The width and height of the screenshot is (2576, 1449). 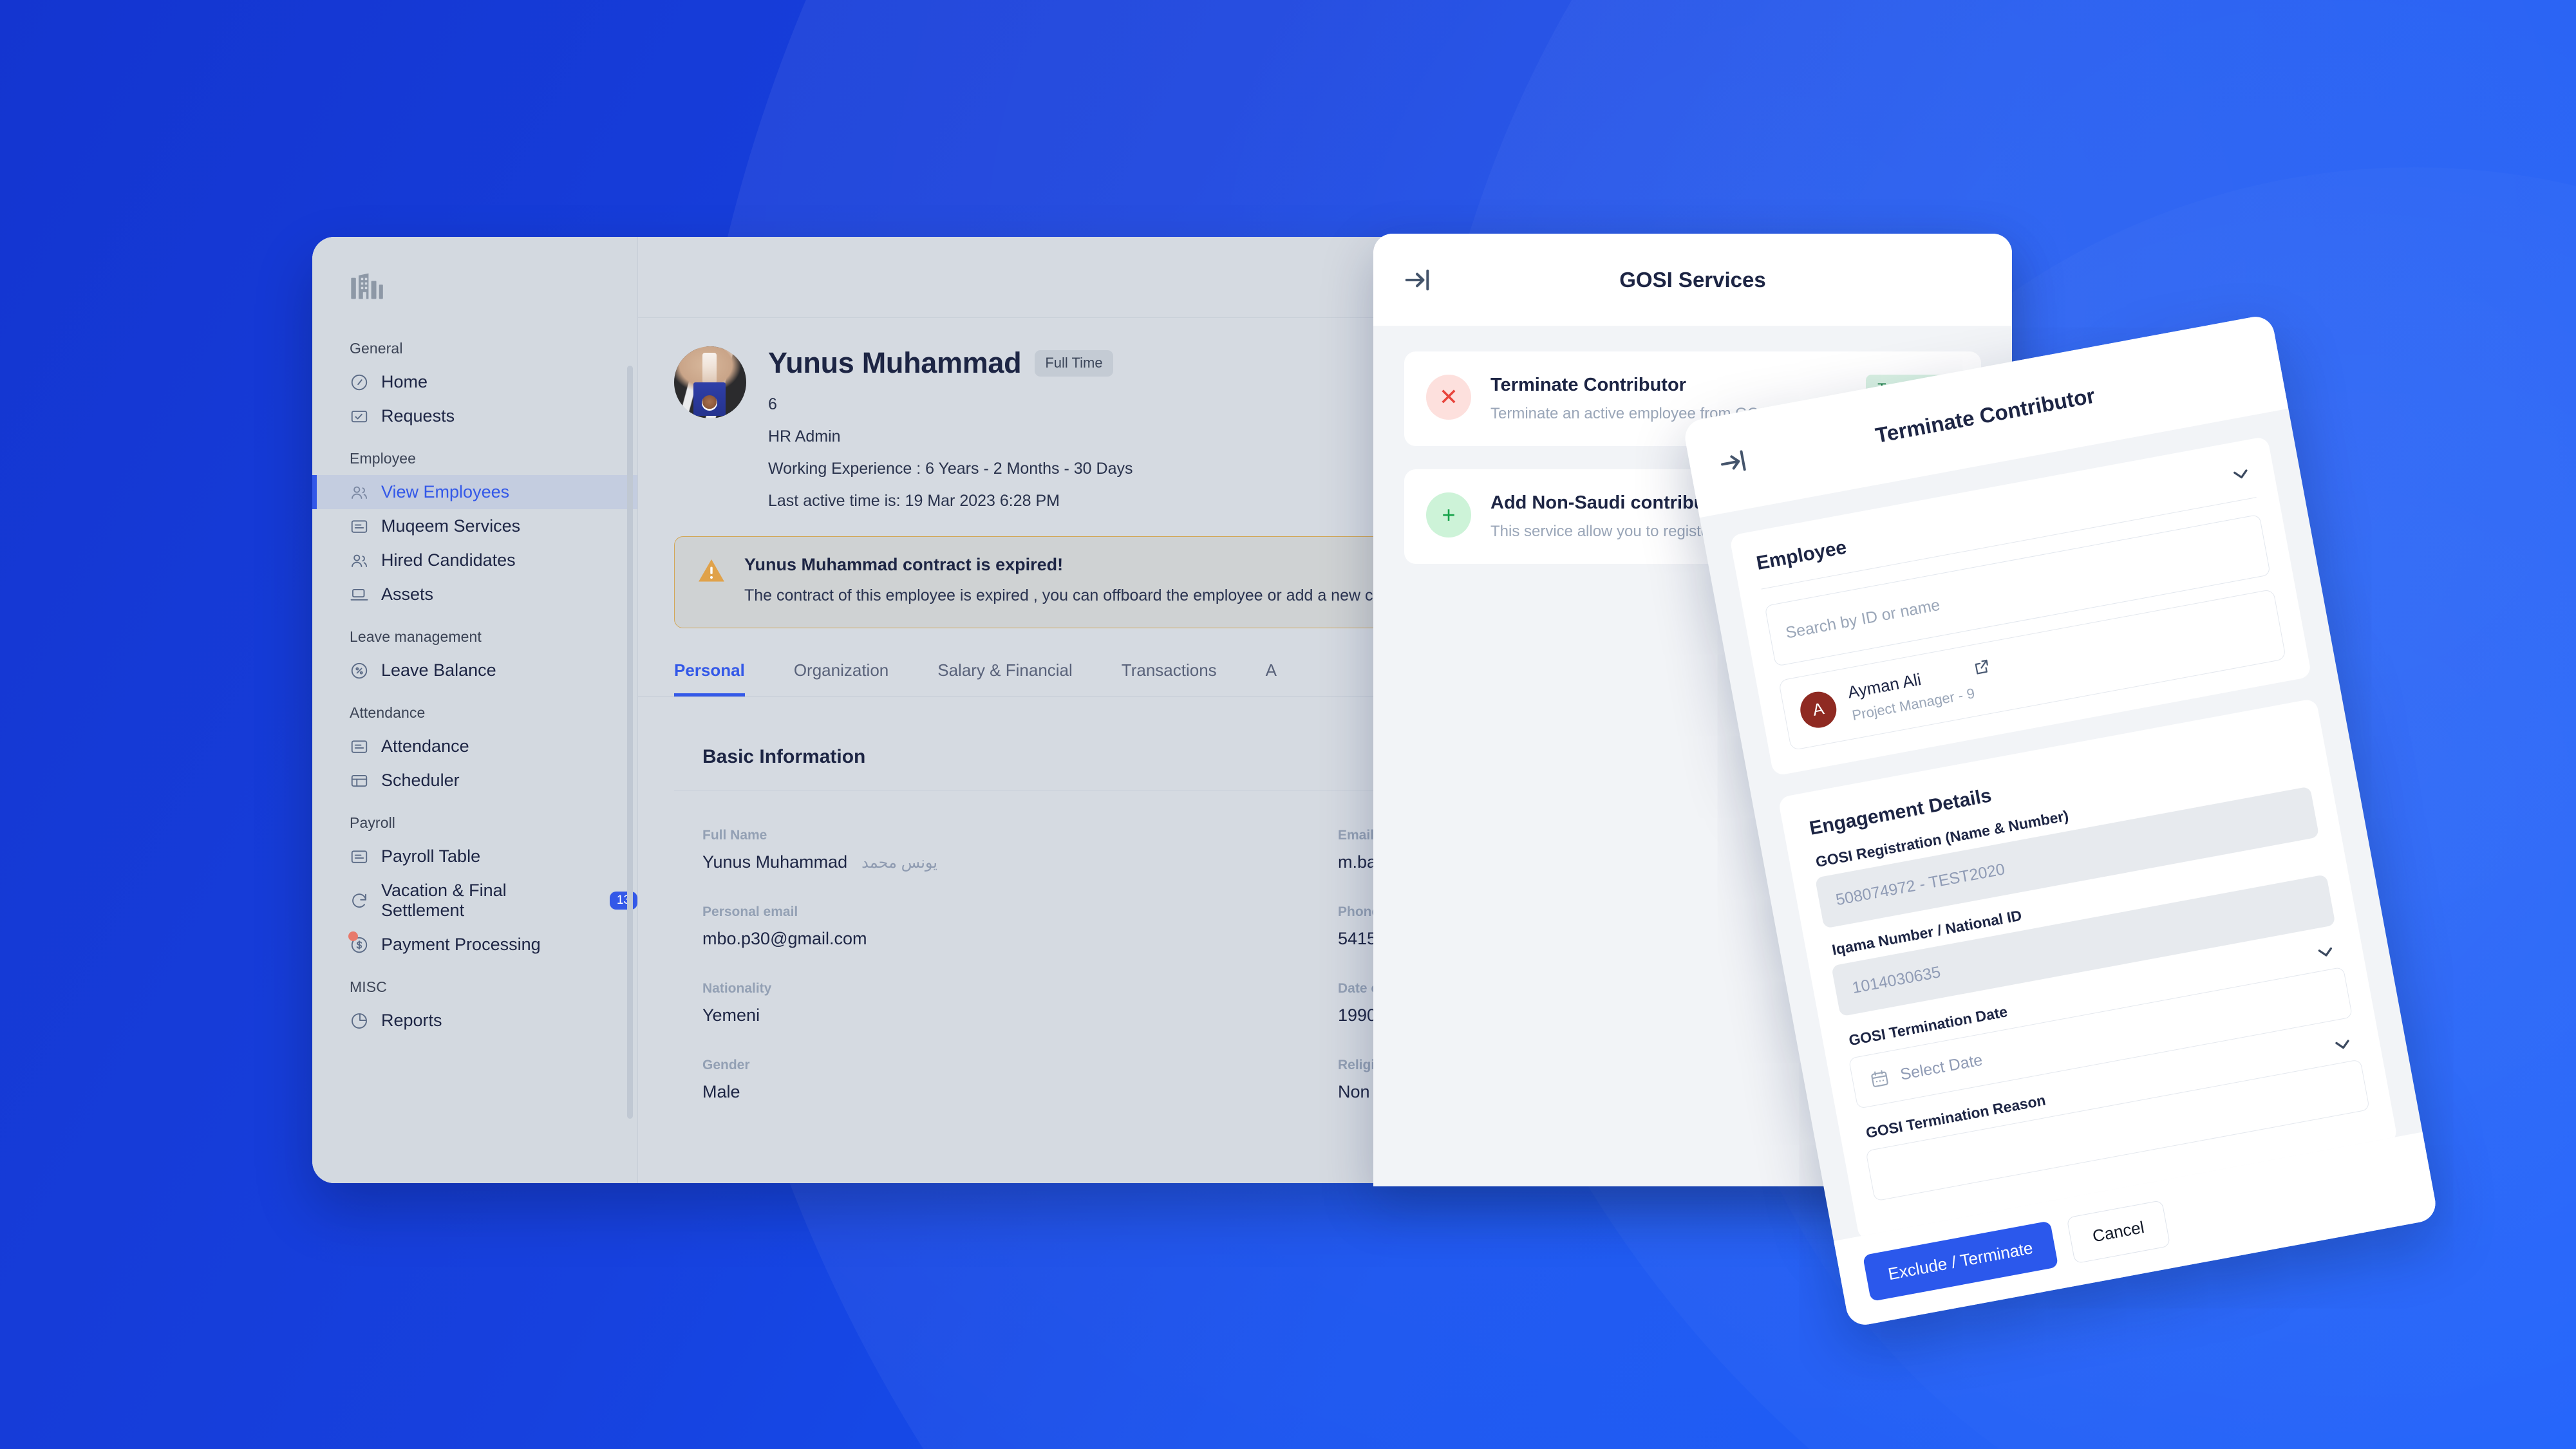 What do you see at coordinates (1357, 862) in the screenshot?
I see `info-field-value-text: m.ba` at bounding box center [1357, 862].